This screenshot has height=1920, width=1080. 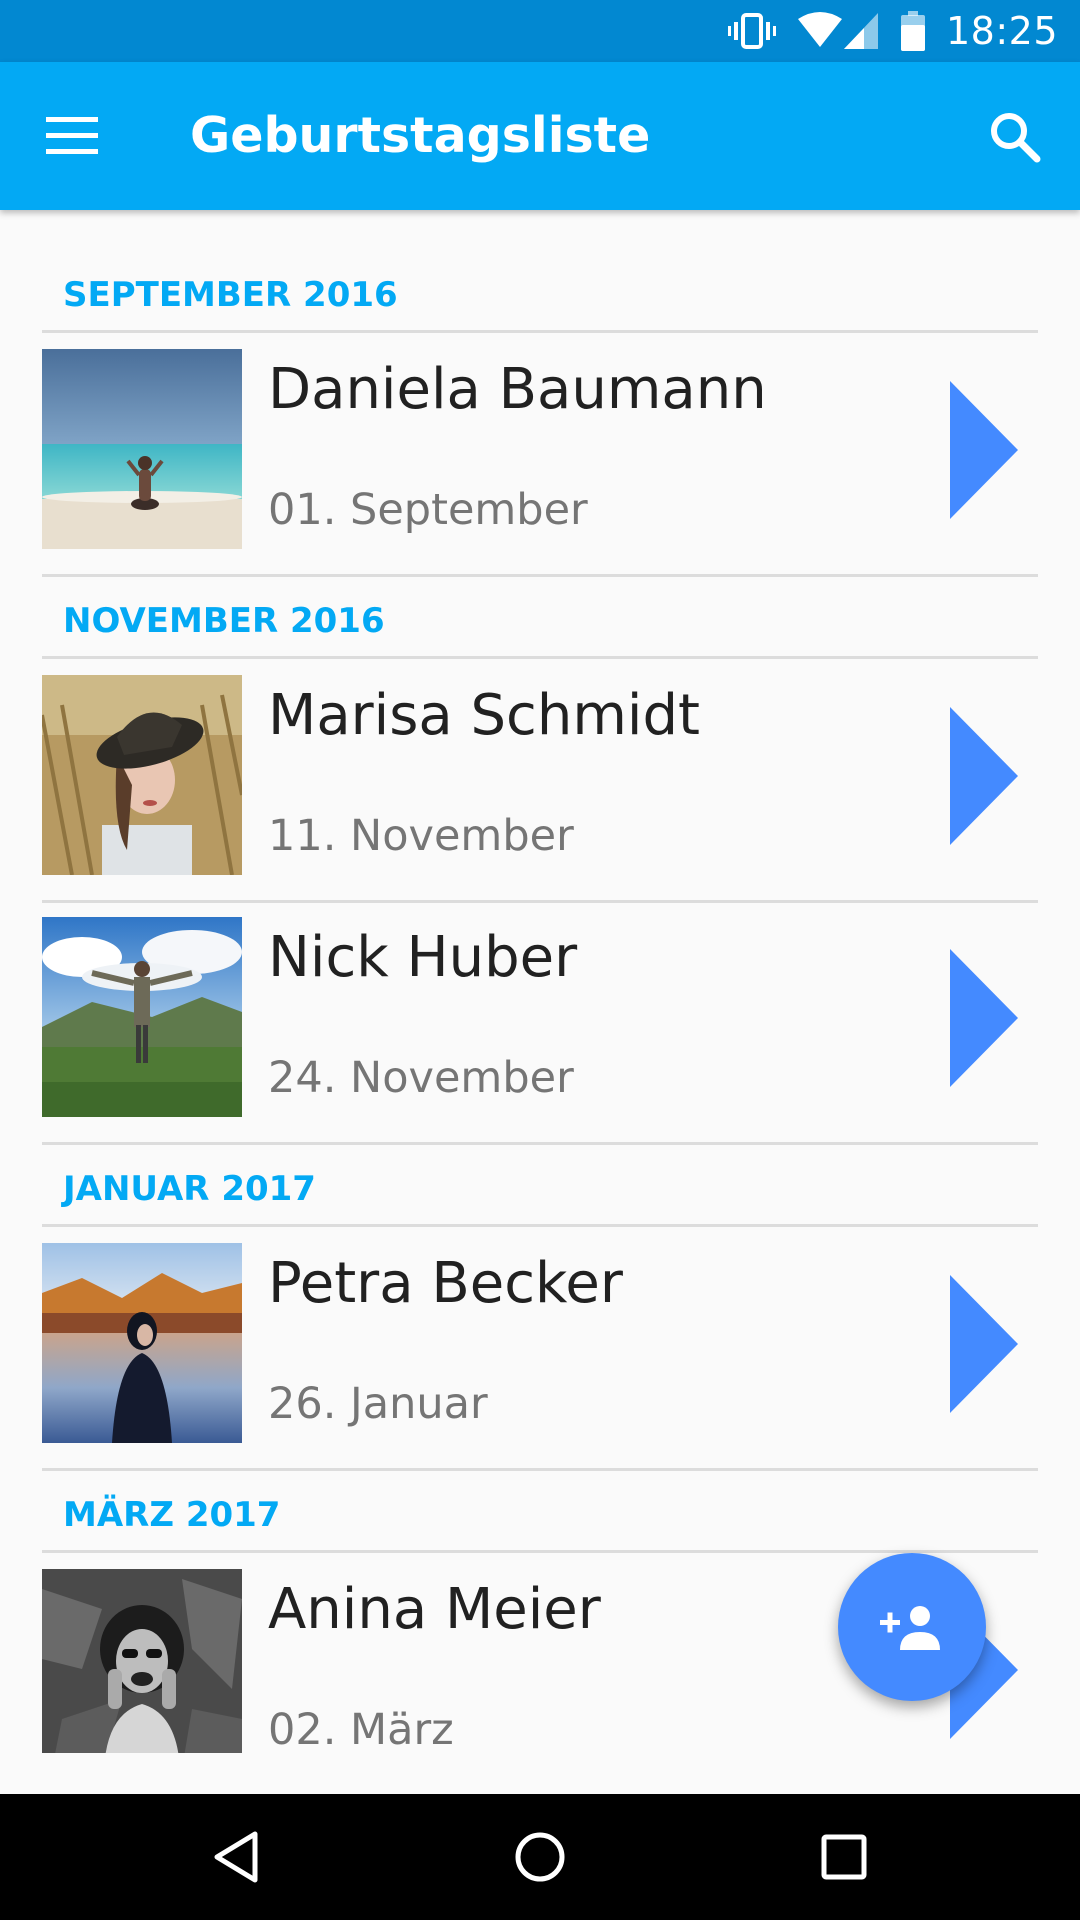 What do you see at coordinates (540, 449) in the screenshot?
I see `list-item: Daniela Baumann 01. September` at bounding box center [540, 449].